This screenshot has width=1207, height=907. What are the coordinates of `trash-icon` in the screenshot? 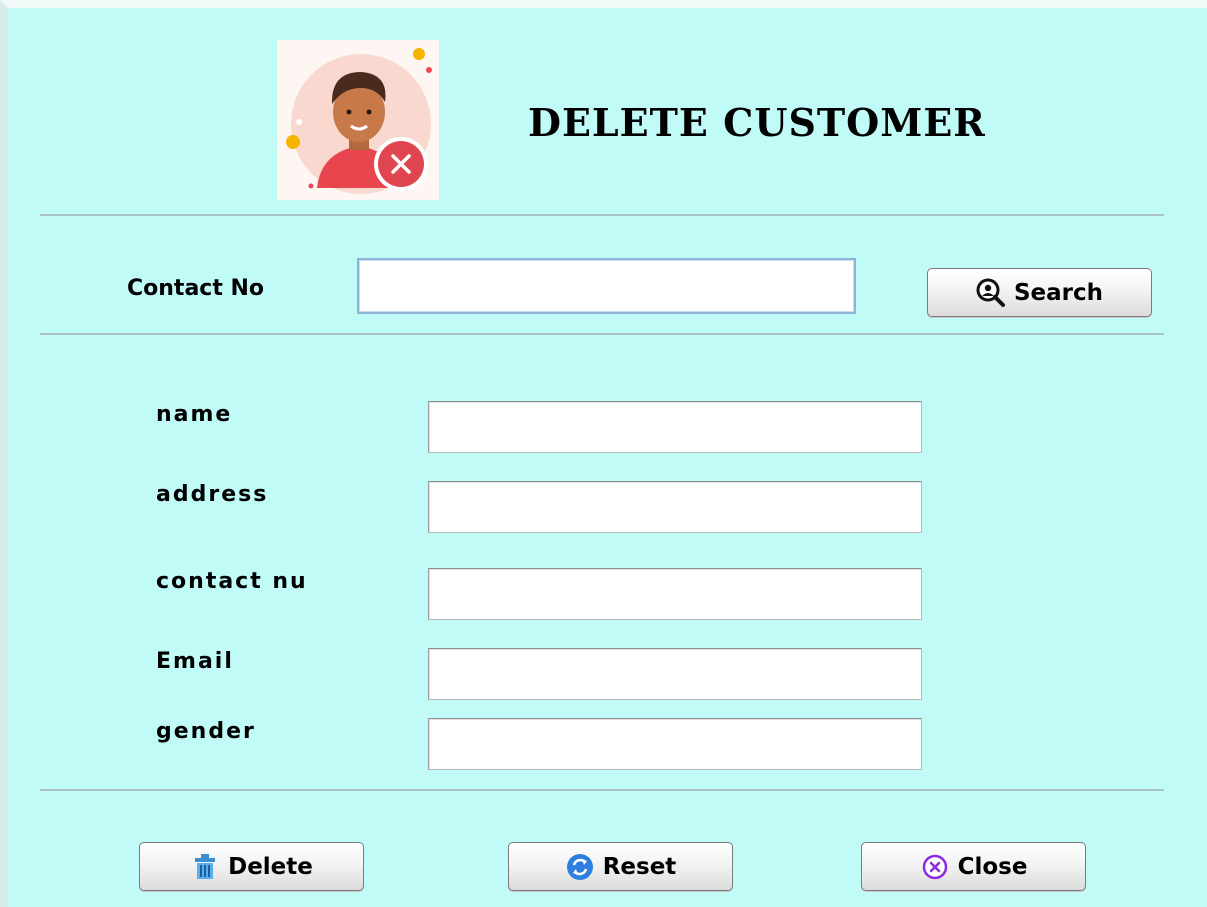 It's located at (205, 867).